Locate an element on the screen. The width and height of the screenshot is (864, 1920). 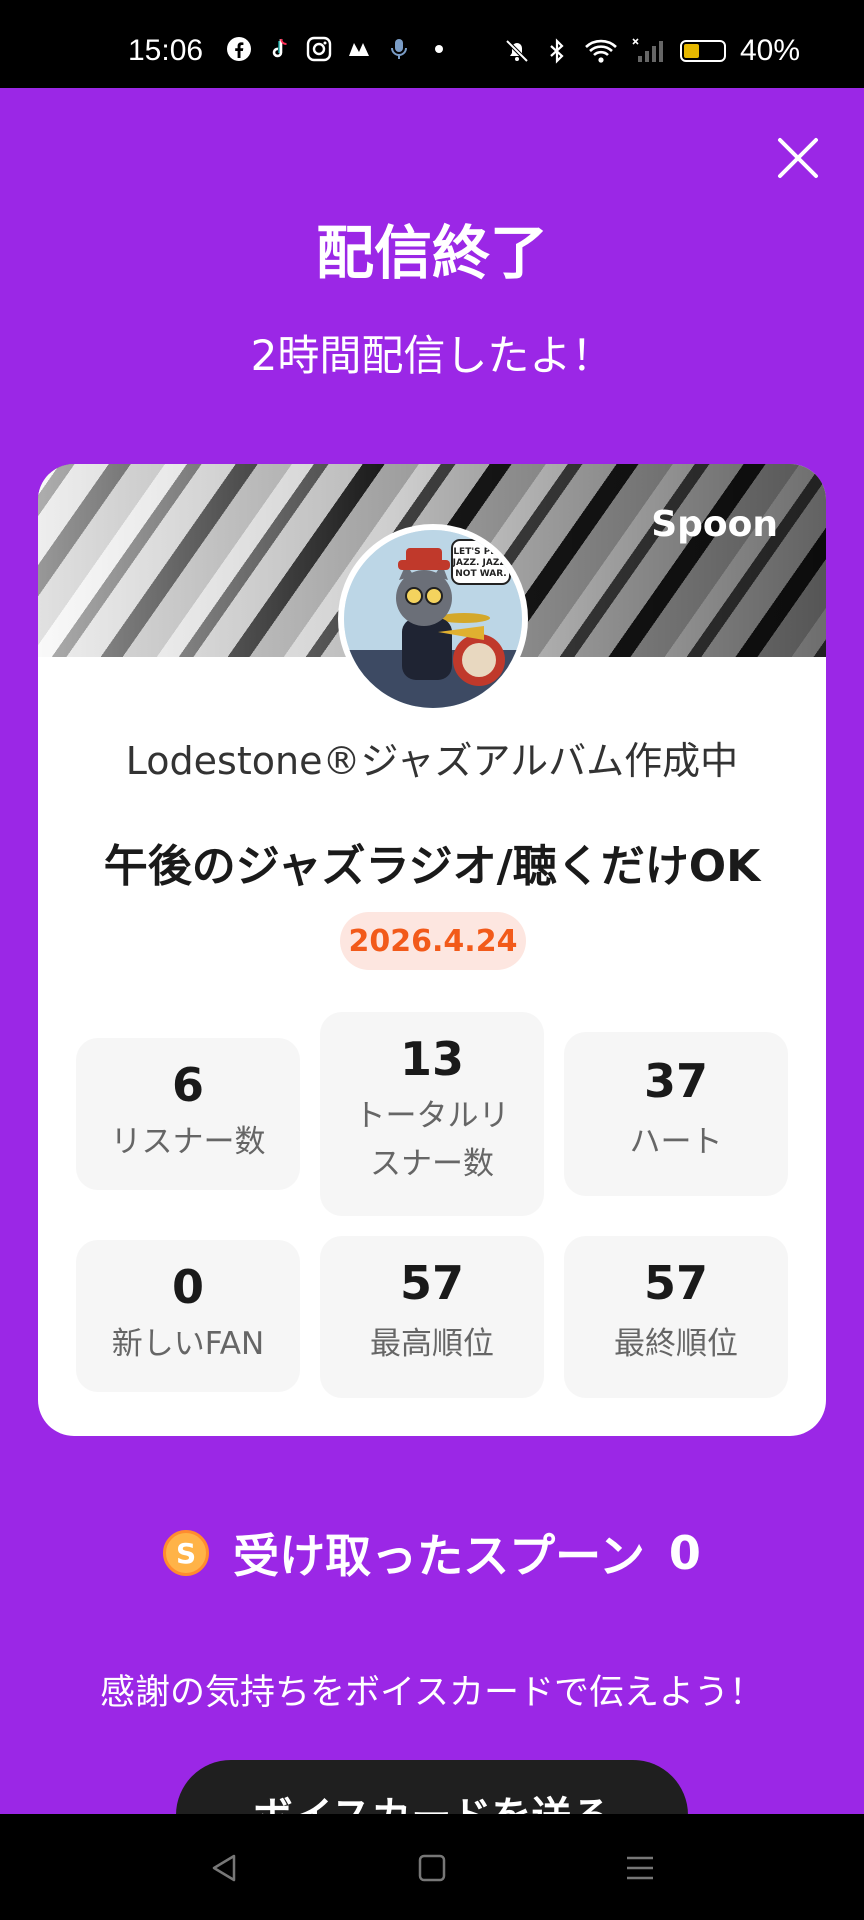
stat-value: 0 is located at coordinates (187, 1287).